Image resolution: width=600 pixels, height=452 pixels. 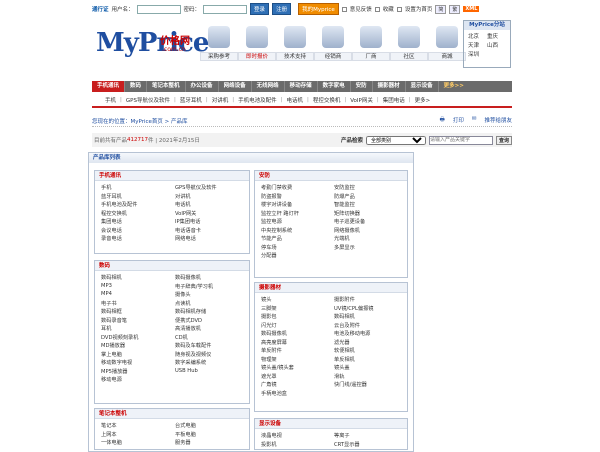 I want to click on category-item-link: 中央控制系统, so click(x=297, y=230).